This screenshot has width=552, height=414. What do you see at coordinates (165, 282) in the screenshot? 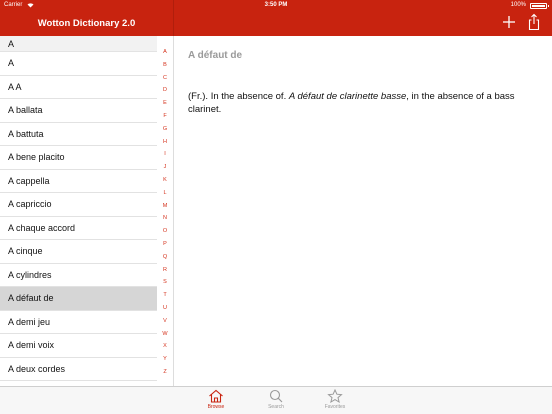
I see `index-letter-s: S` at bounding box center [165, 282].